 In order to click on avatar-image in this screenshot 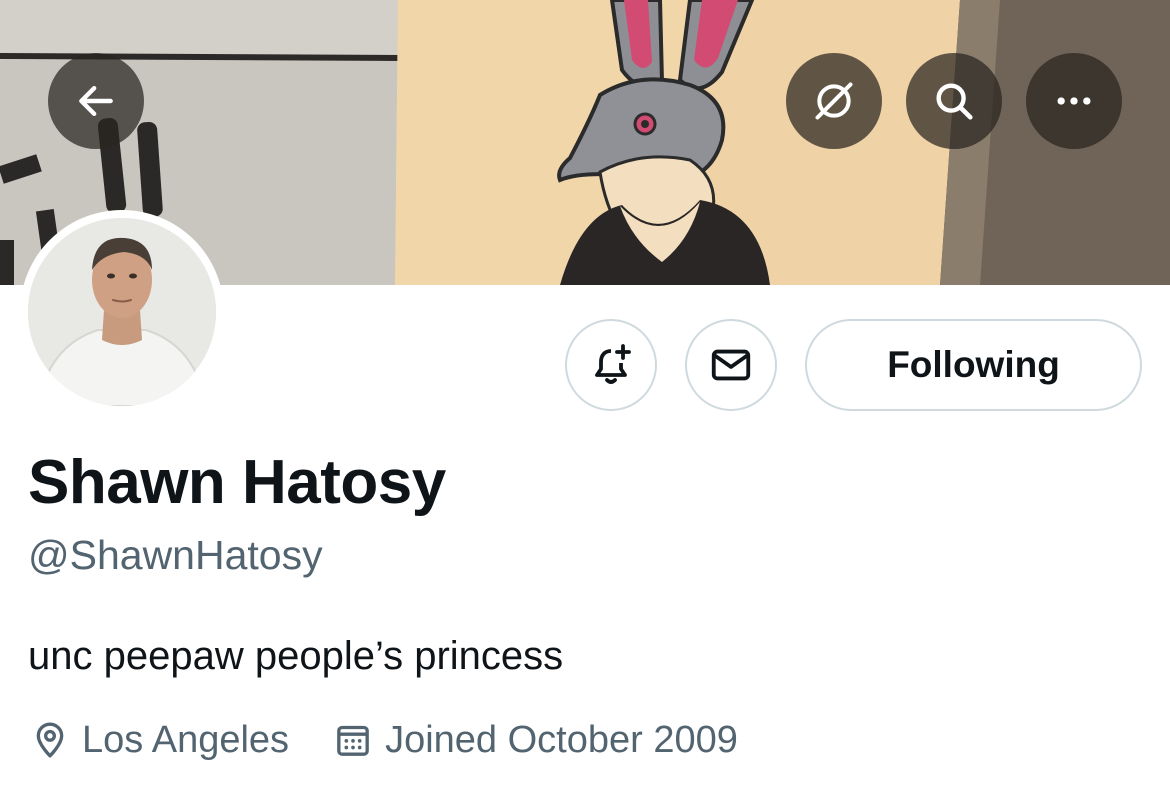, I will do `click(122, 312)`.